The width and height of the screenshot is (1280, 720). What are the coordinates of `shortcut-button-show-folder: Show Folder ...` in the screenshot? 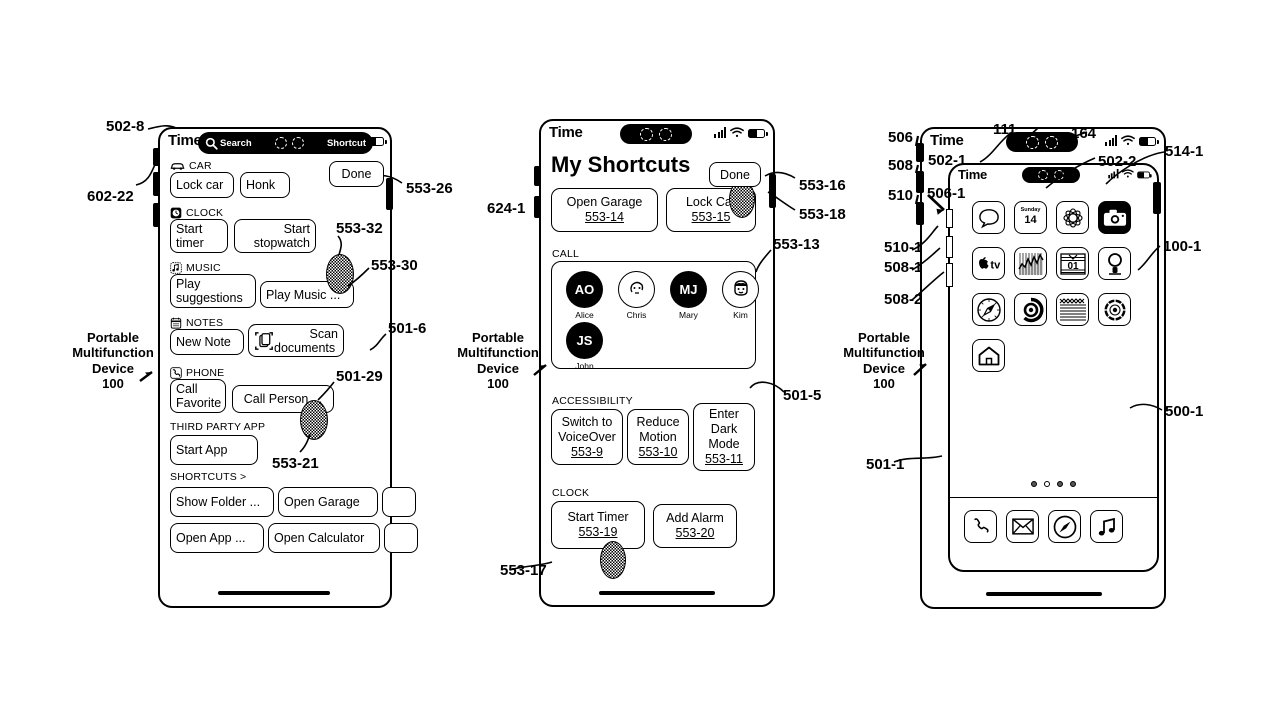 It's located at (222, 502).